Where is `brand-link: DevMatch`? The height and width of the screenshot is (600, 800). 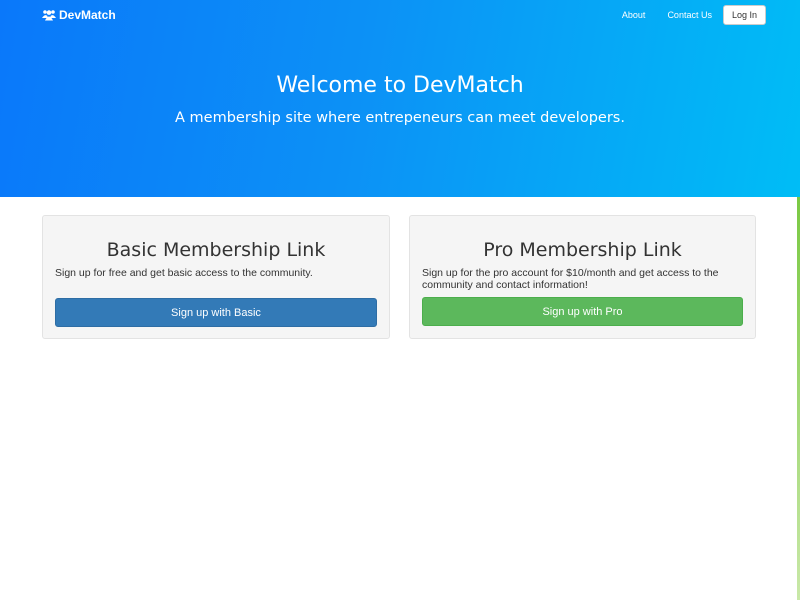 brand-link: DevMatch is located at coordinates (79, 15).